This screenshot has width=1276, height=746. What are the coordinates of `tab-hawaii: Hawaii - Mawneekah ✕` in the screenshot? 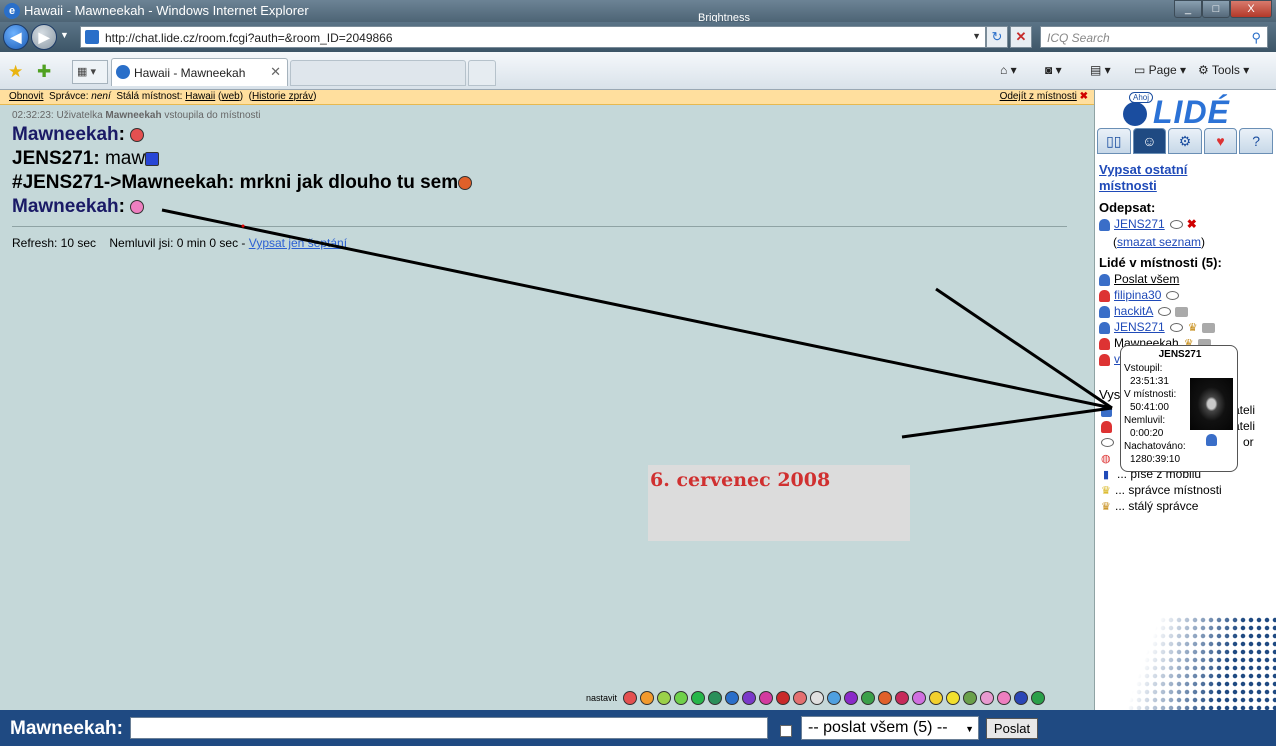 It's located at (199, 72).